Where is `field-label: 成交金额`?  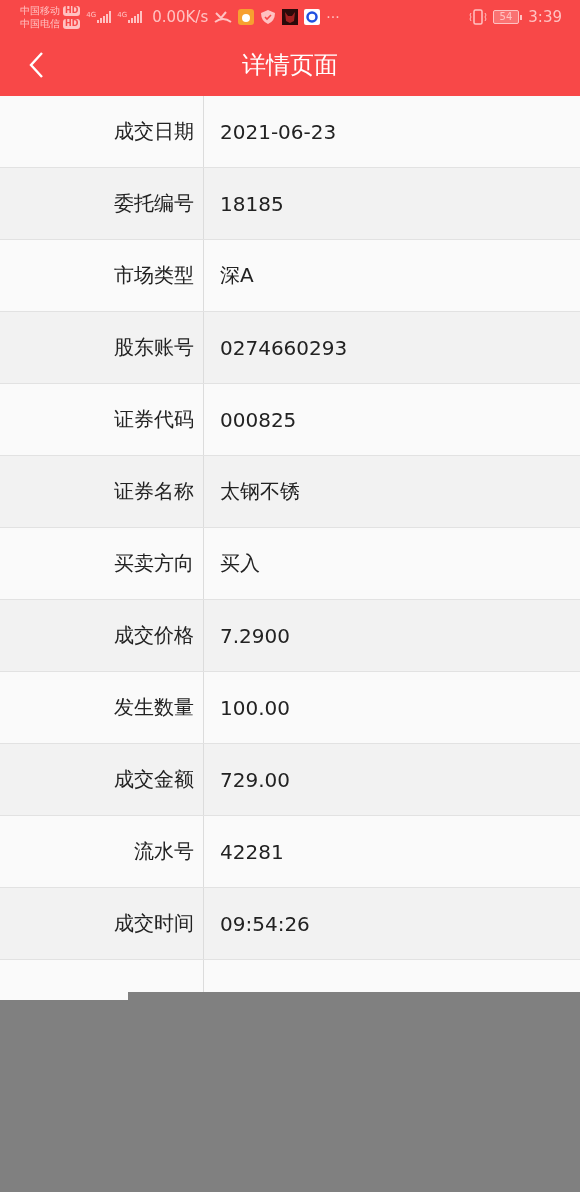
field-label: 成交金额 is located at coordinates (154, 779).